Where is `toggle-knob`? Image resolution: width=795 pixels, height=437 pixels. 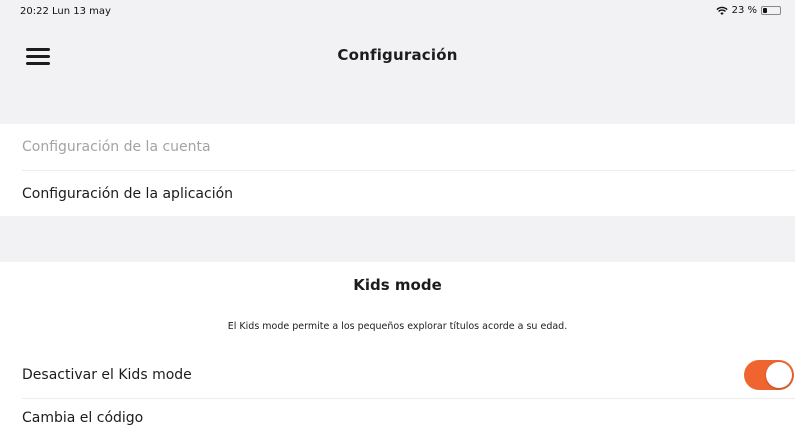
toggle-knob is located at coordinates (779, 375).